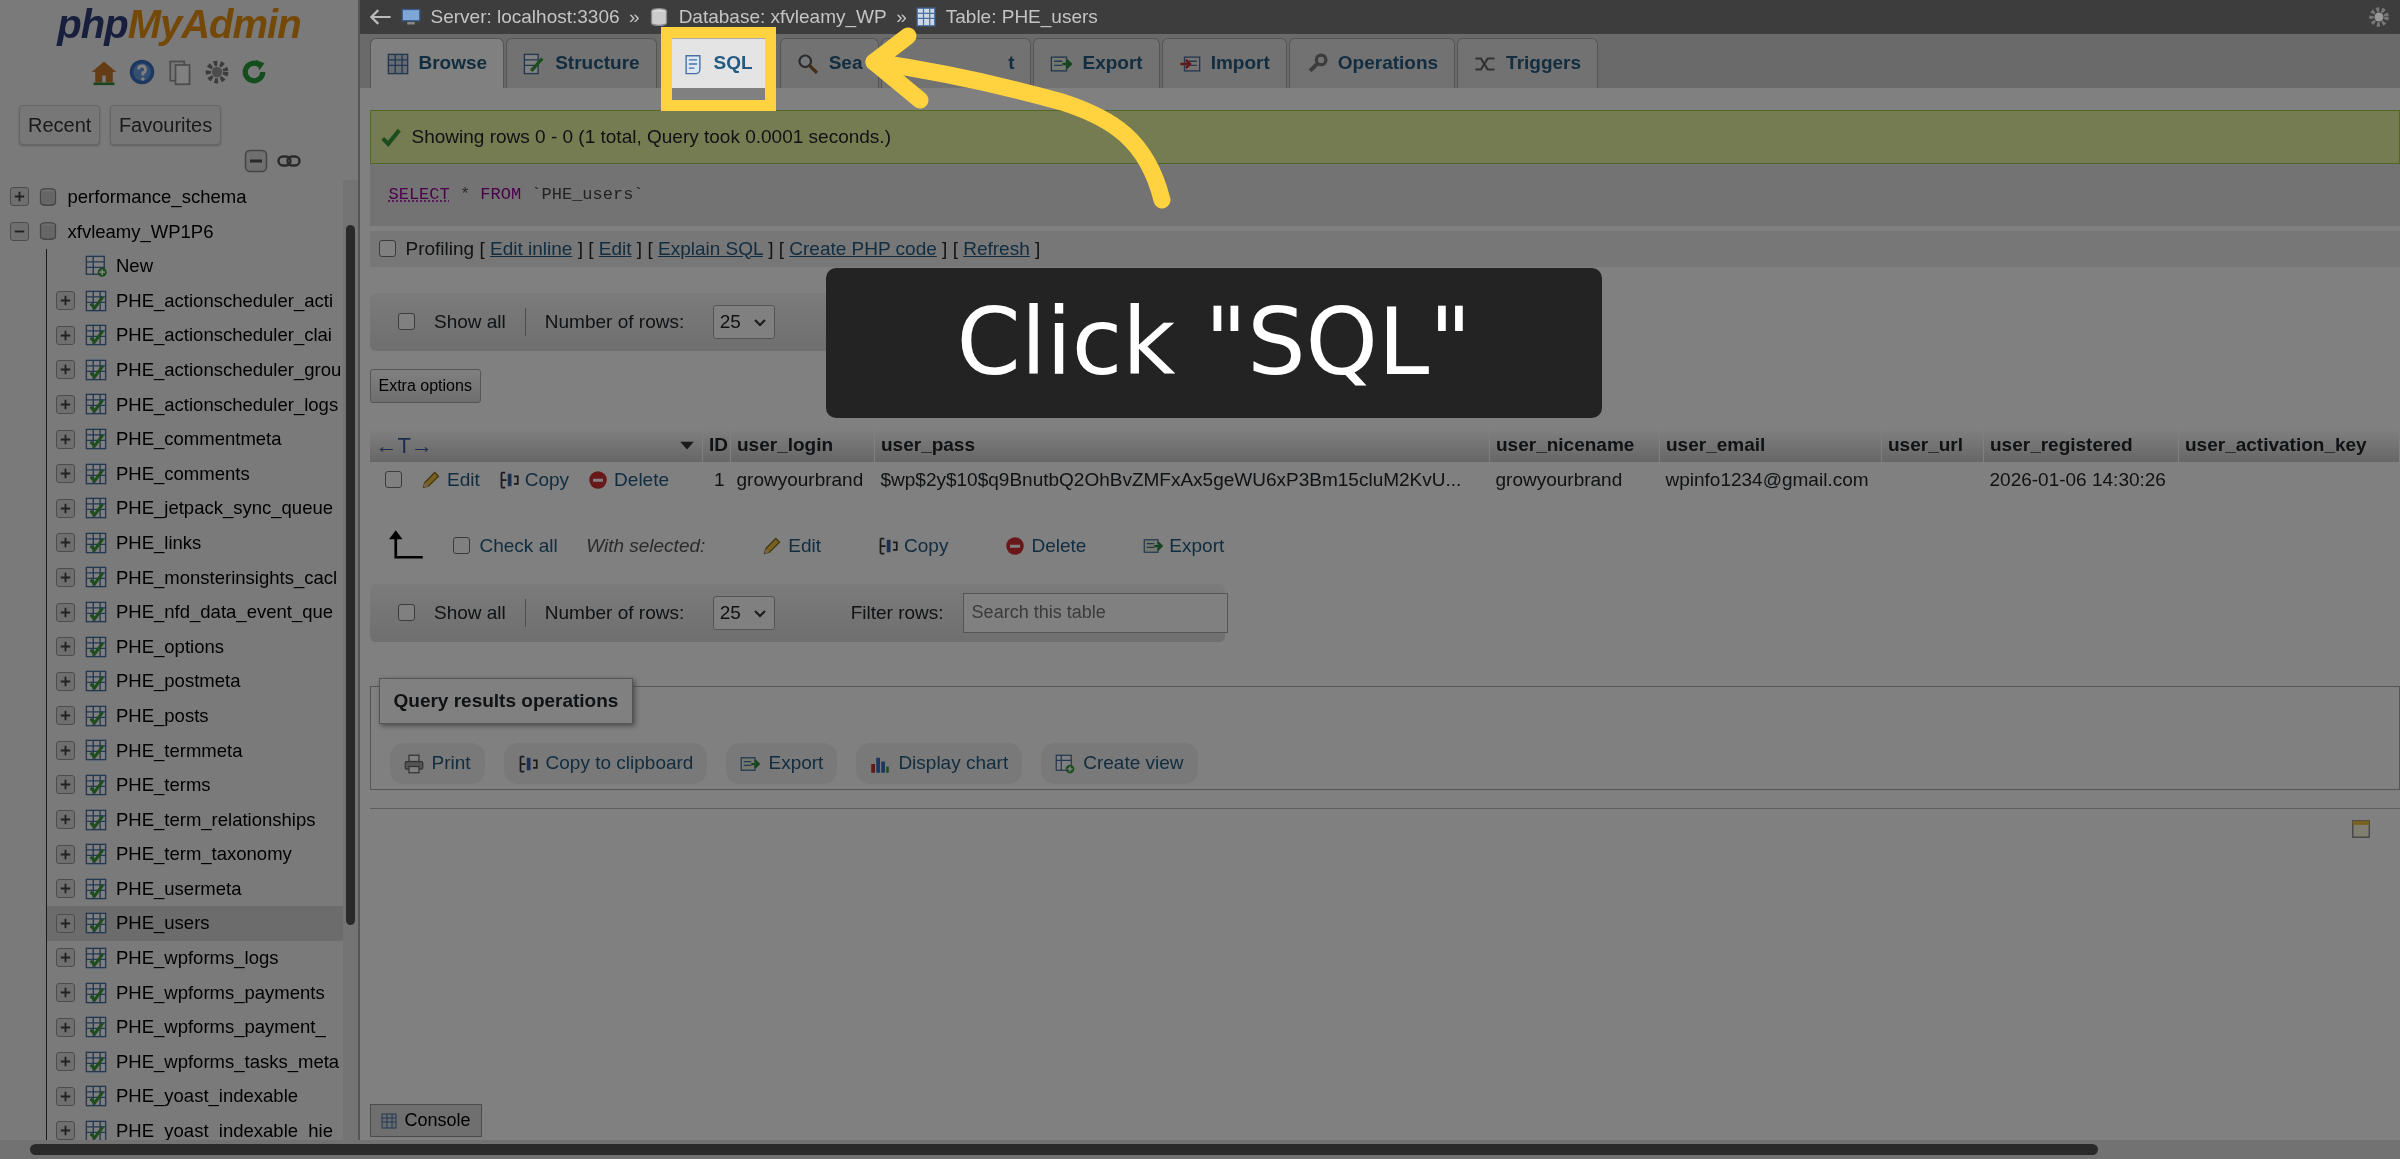  I want to click on delete-link: Delete, so click(629, 479).